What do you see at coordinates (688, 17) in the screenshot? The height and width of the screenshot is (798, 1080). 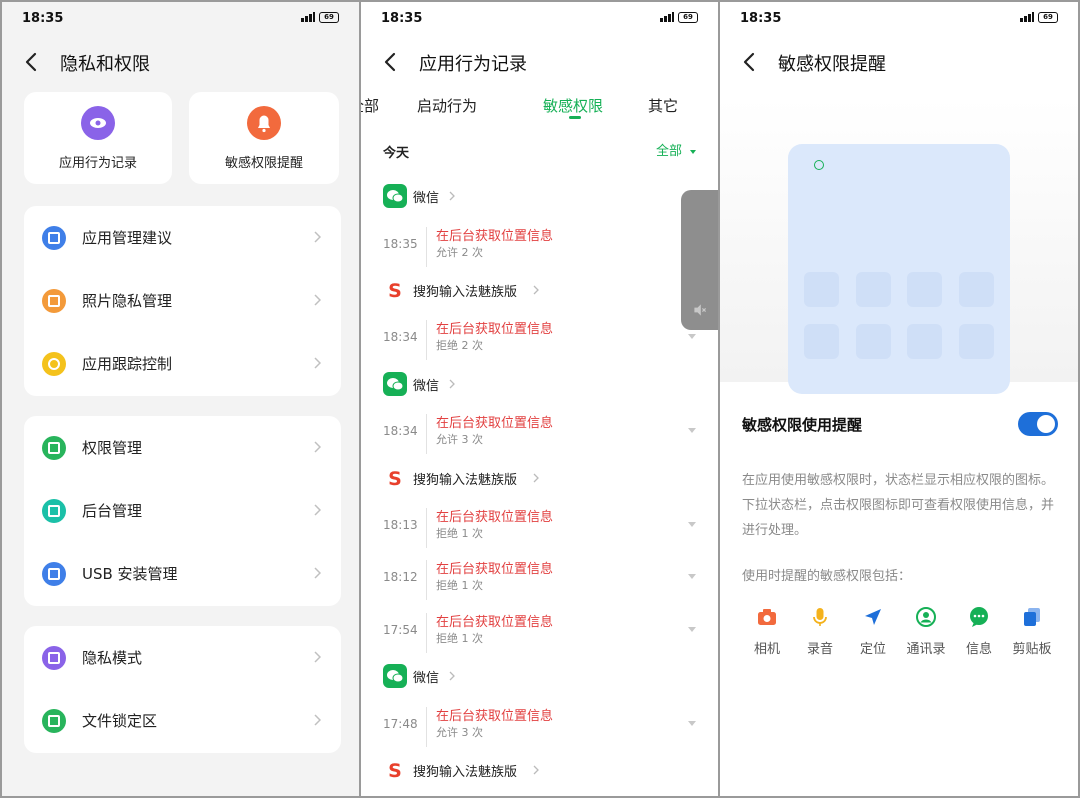 I see `battery-icon: 69` at bounding box center [688, 17].